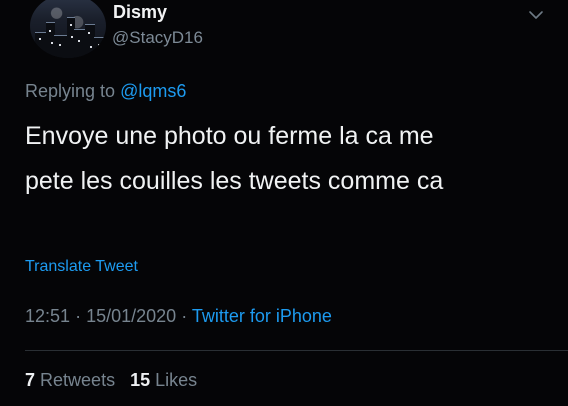 The height and width of the screenshot is (406, 568). Describe the element at coordinates (131, 316) in the screenshot. I see `tweet-date: 15/01/2020` at that location.